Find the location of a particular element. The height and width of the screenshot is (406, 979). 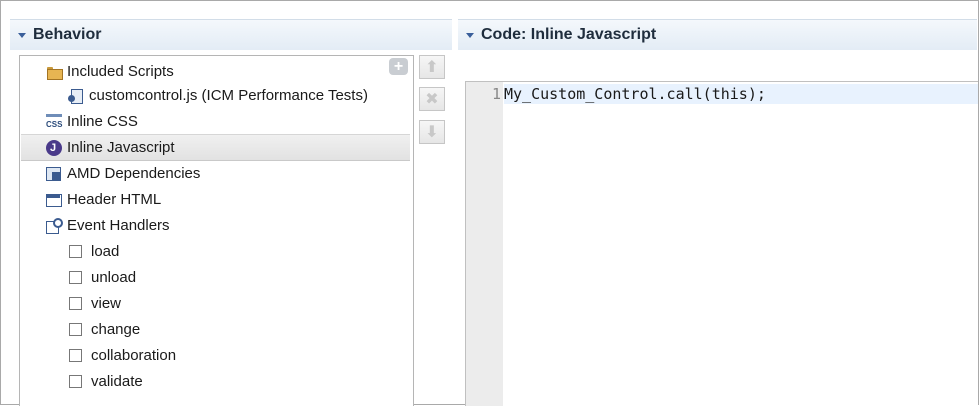

tree-item-label: Included Scripts is located at coordinates (120, 71).